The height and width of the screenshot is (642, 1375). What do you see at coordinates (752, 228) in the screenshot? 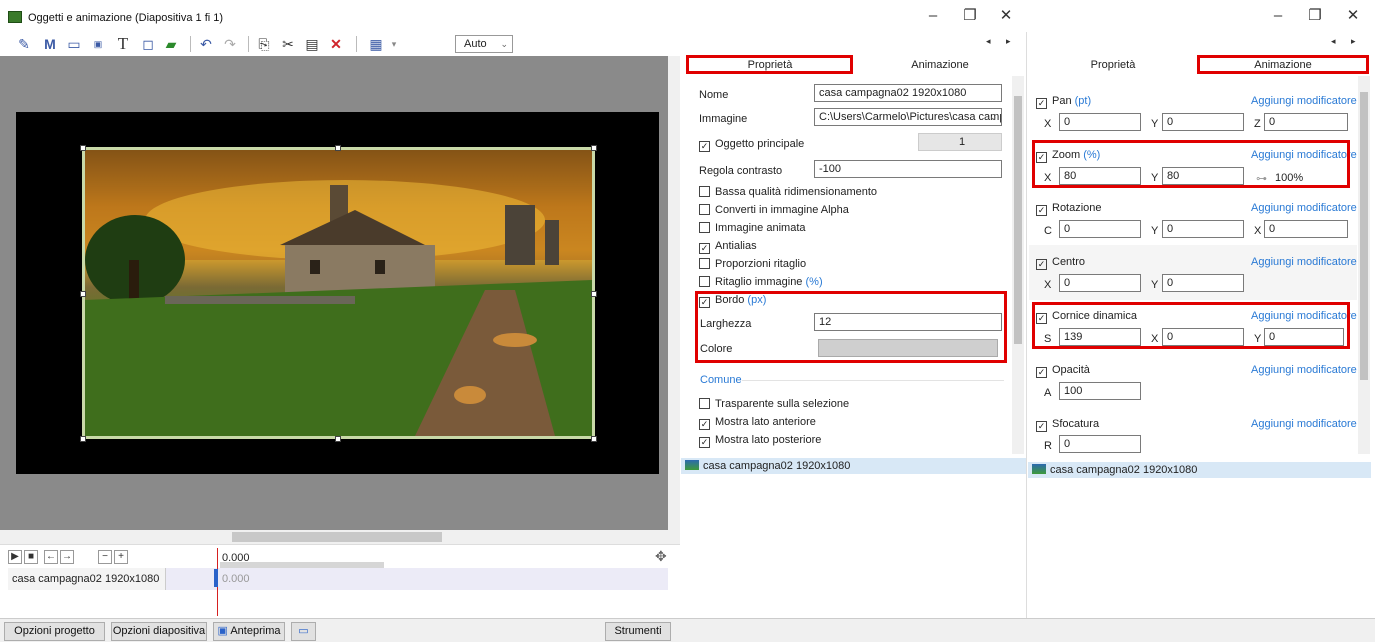
I see `checkbox-animated: Immagine animata` at bounding box center [752, 228].